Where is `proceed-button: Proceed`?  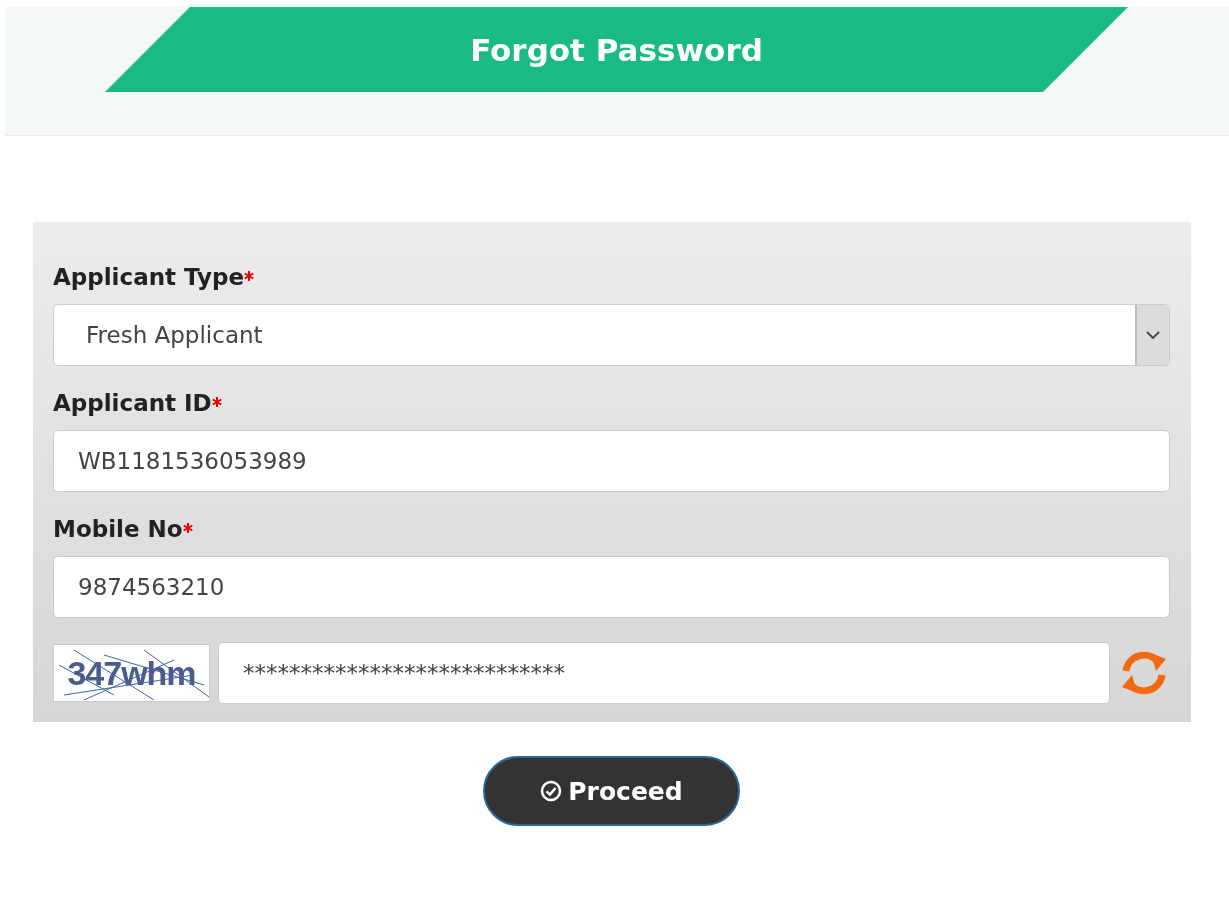
proceed-button: Proceed is located at coordinates (611, 791).